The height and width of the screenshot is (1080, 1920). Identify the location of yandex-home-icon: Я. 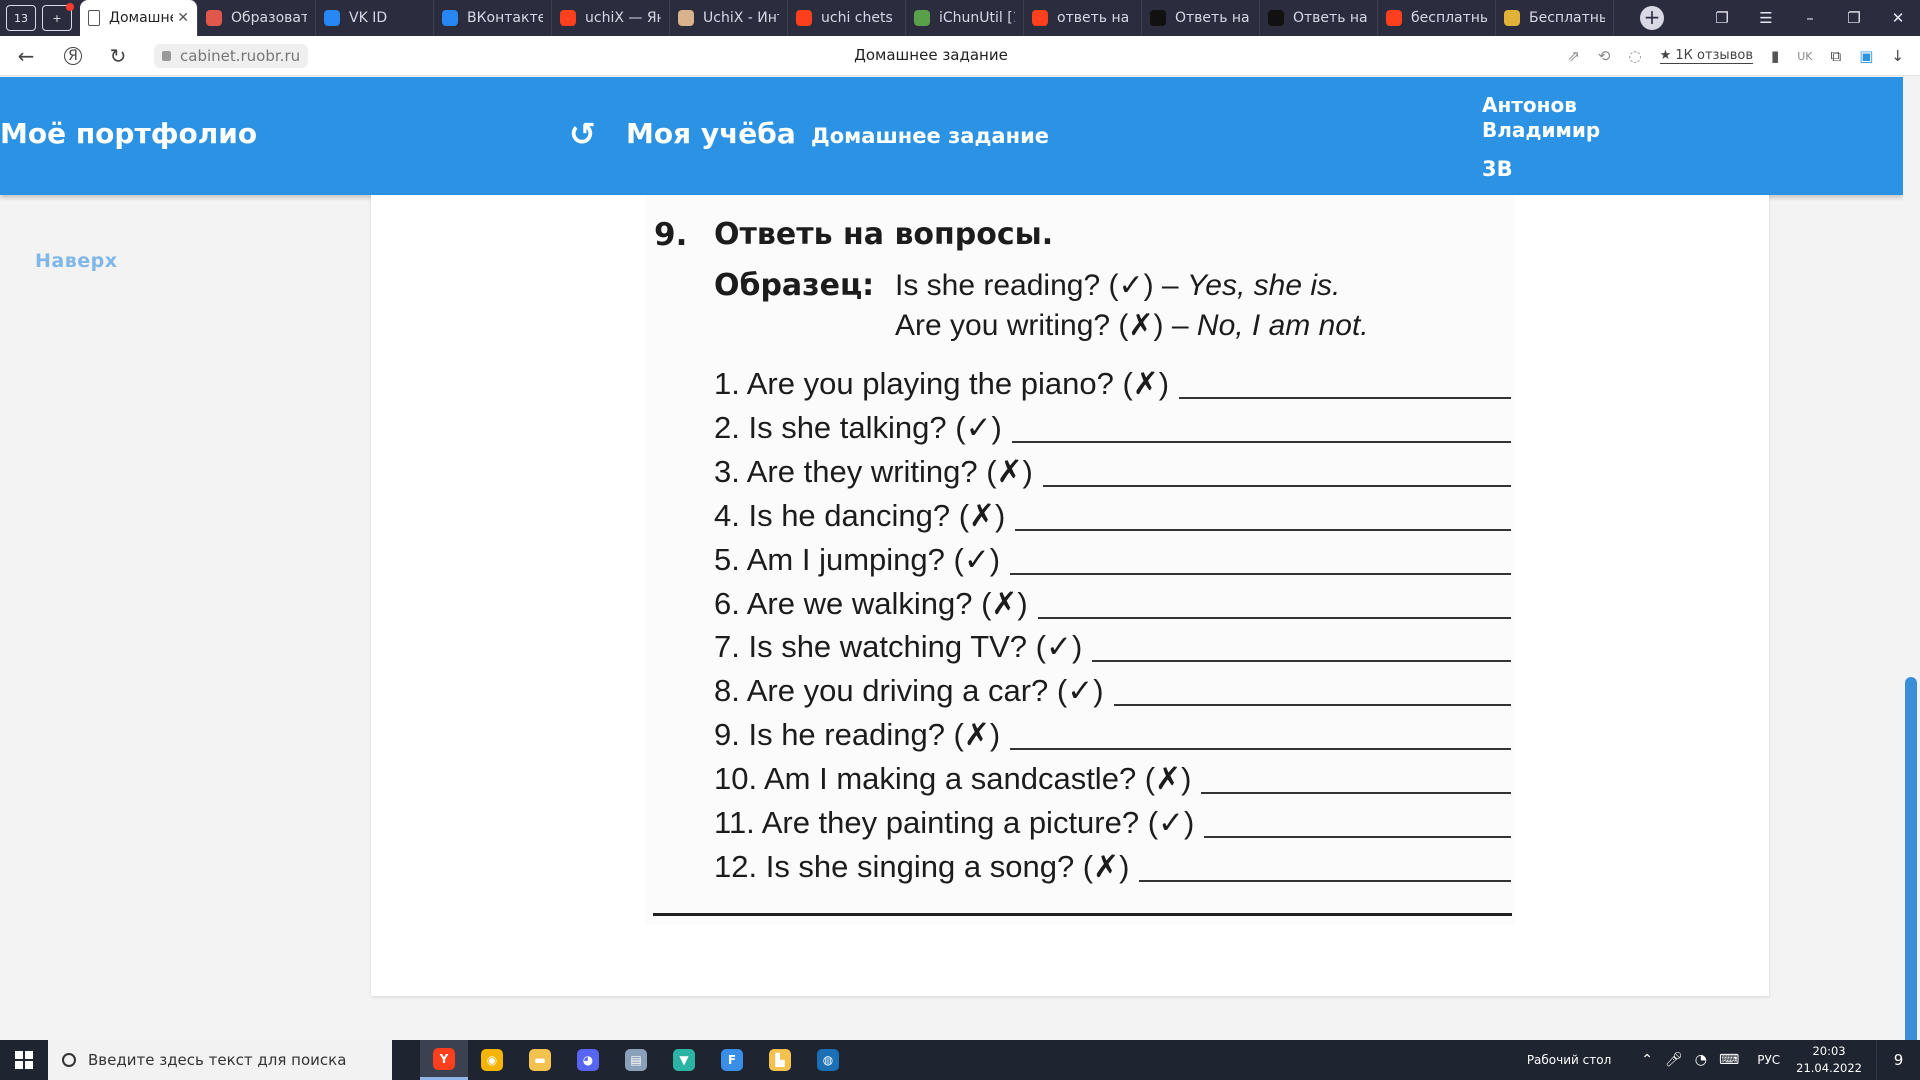
(73, 55).